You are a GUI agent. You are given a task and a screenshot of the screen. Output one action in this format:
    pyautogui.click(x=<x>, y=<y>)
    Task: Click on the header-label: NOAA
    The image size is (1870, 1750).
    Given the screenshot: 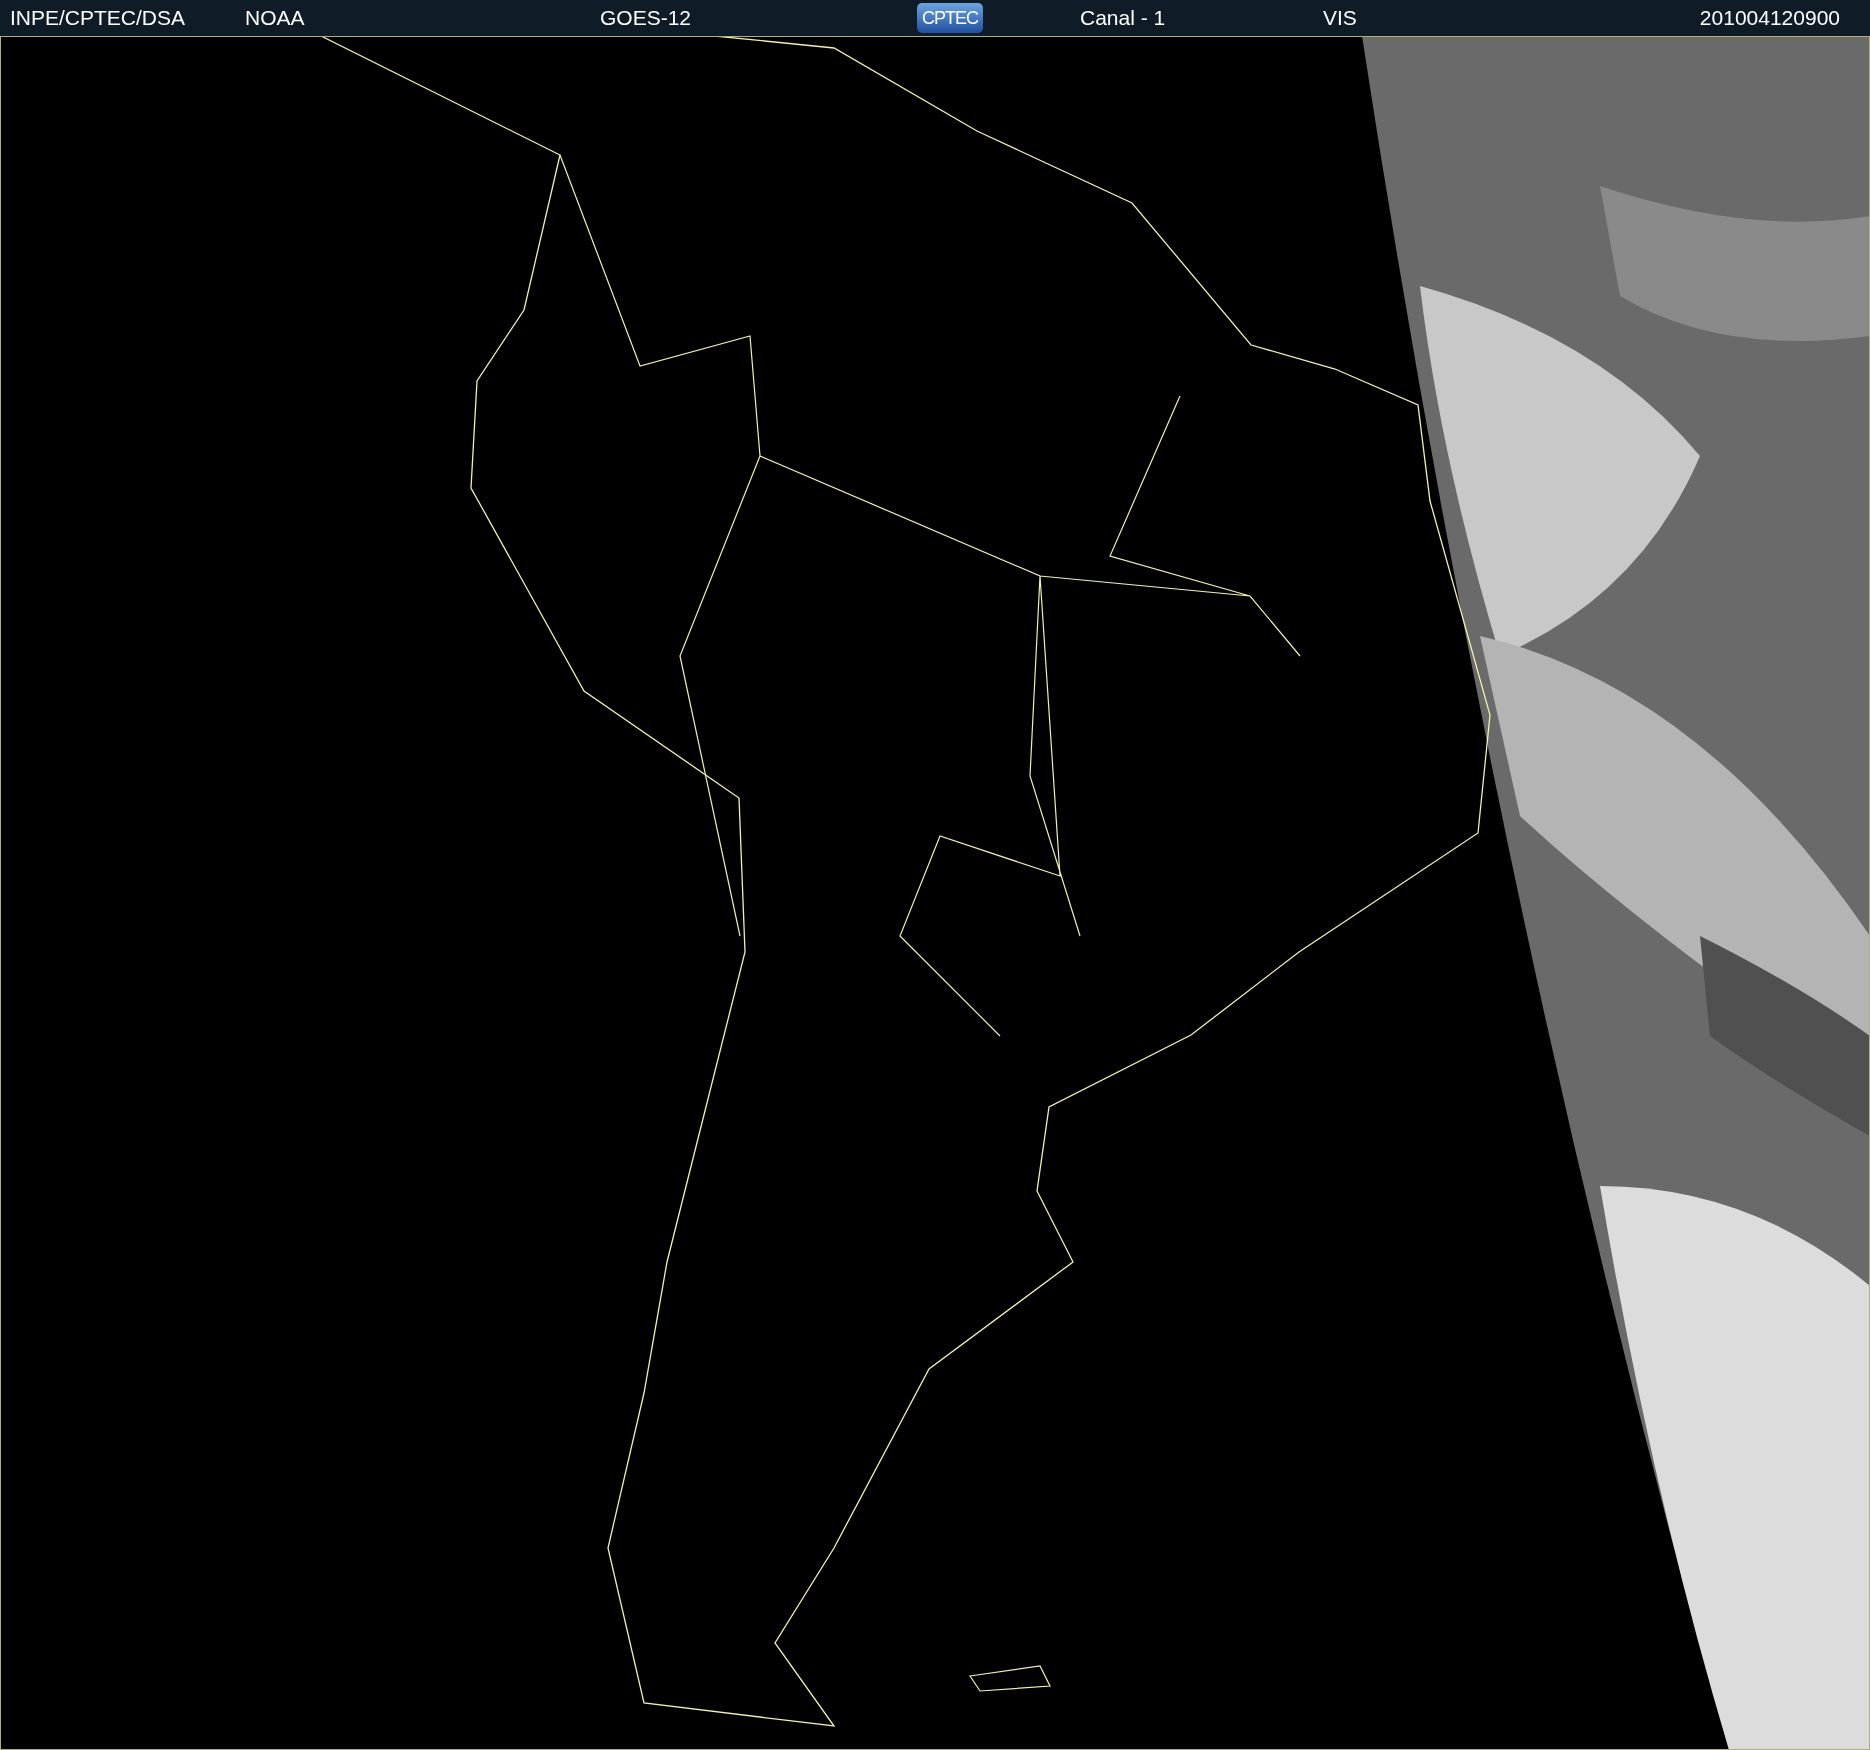 What is the action you would take?
    pyautogui.click(x=275, y=18)
    